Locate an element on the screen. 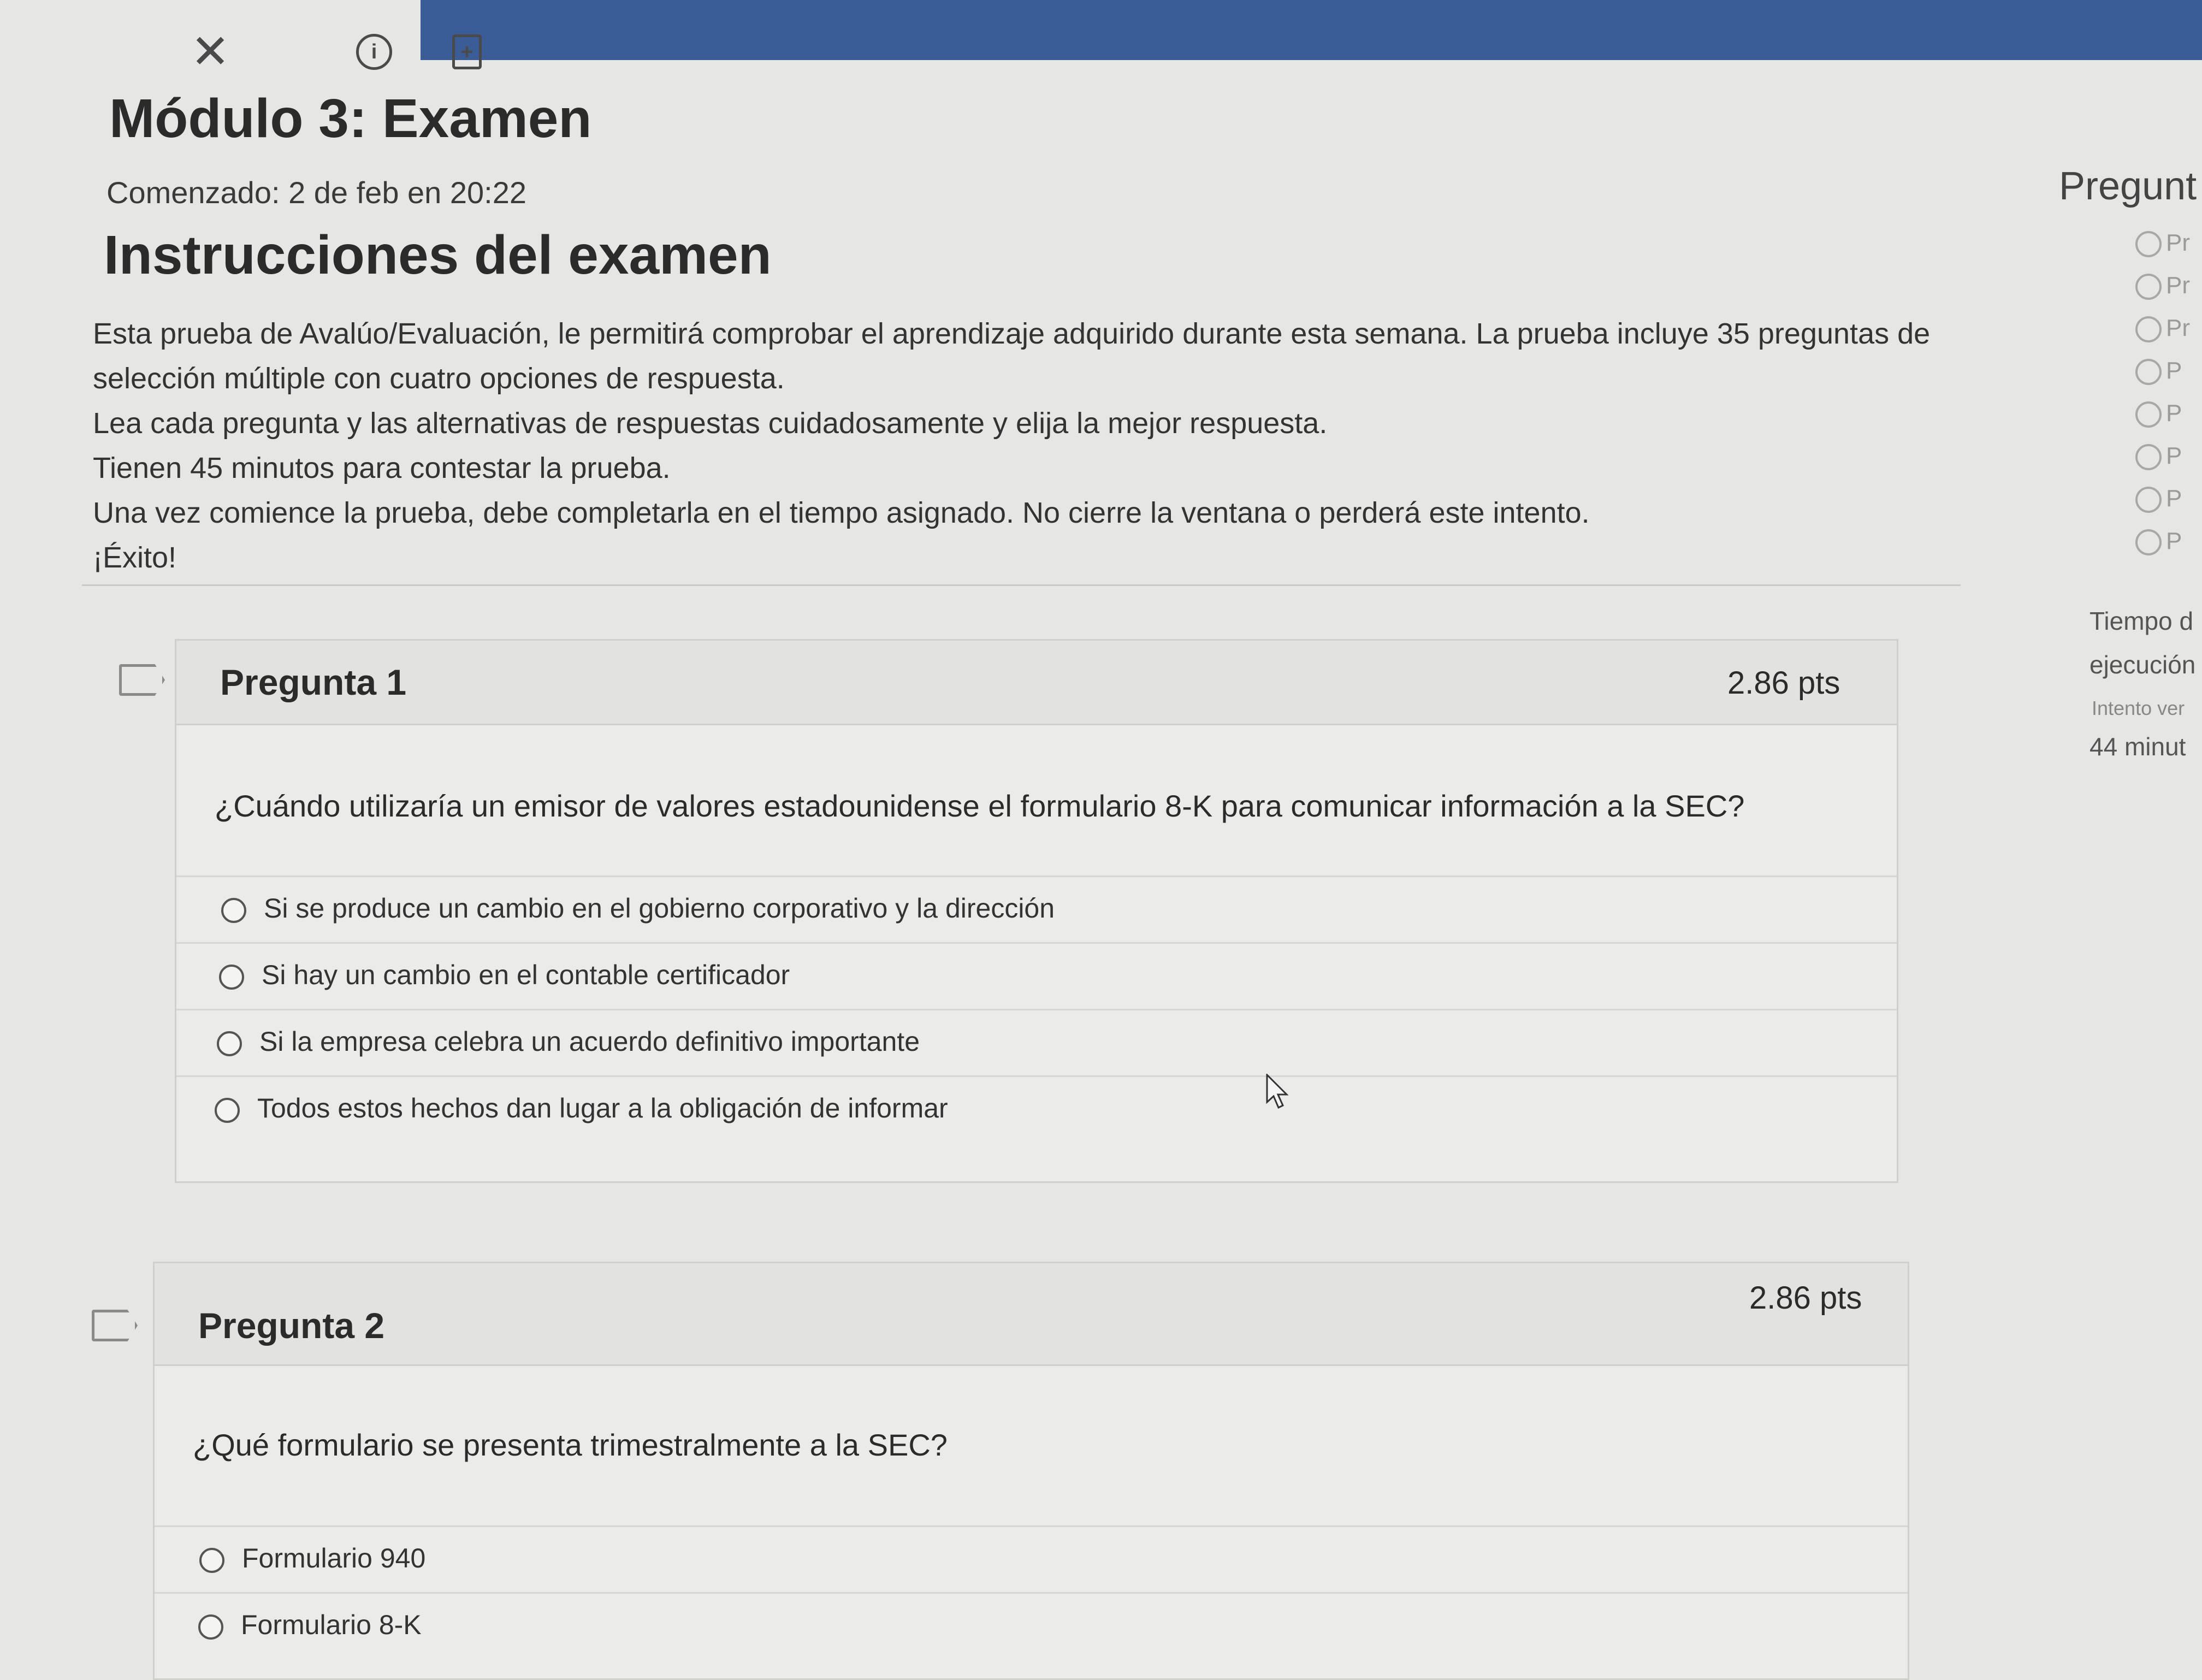 This screenshot has width=2202, height=1680. started-timestamp: Comenzado: 2 de feb en 20:22 is located at coordinates (316, 192).